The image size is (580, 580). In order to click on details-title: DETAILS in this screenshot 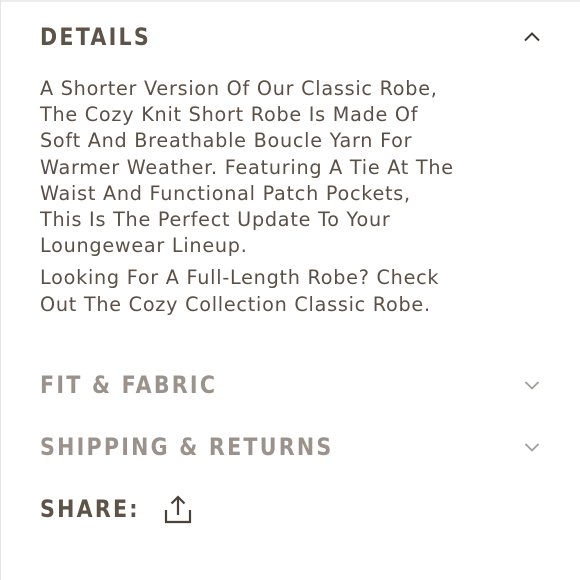, I will do `click(96, 37)`.